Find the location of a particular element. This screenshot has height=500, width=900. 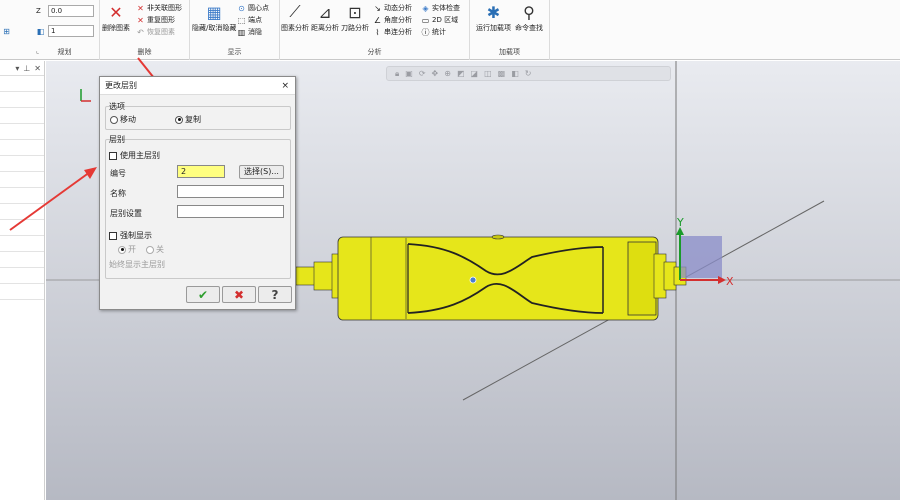

on-radio: 开 is located at coordinates (127, 249).